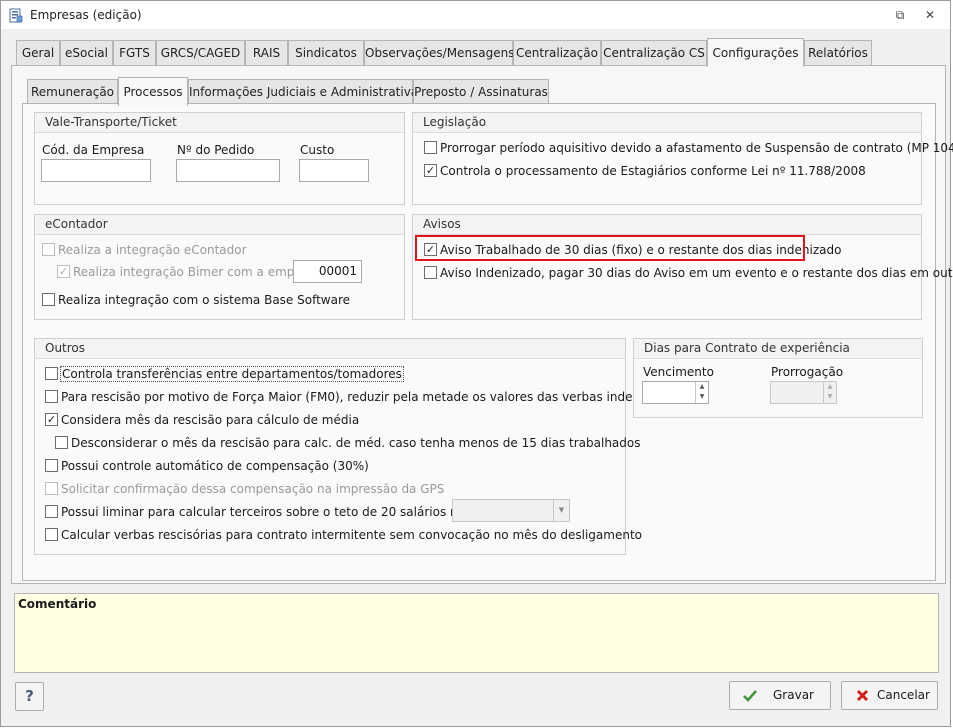  What do you see at coordinates (334, 170) in the screenshot?
I see `custo-input` at bounding box center [334, 170].